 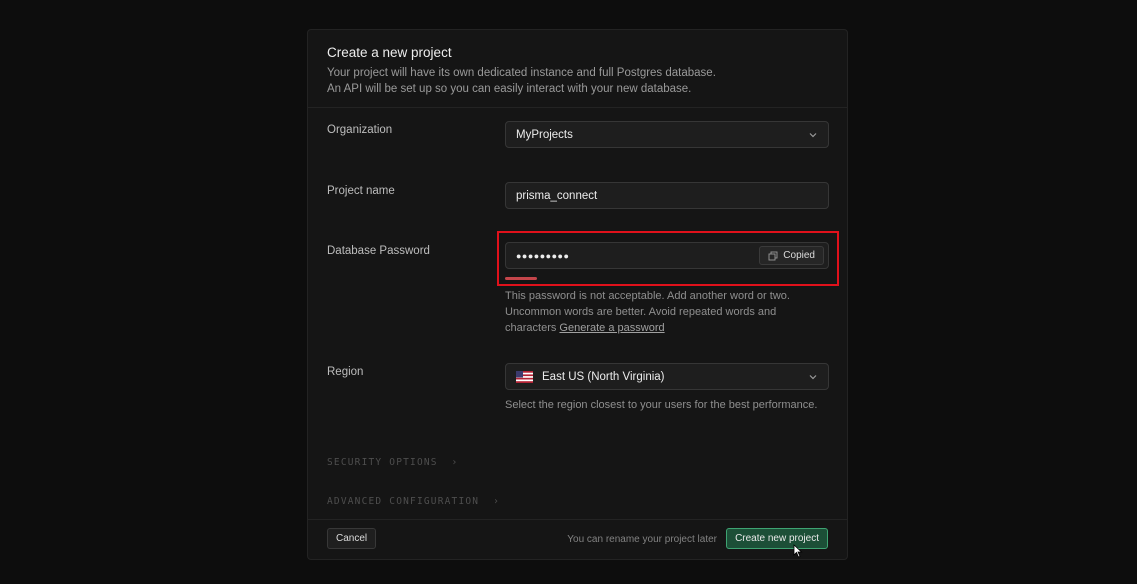 I want to click on security-options-toggle: SECURITY OPTIONS ›, so click(x=392, y=462).